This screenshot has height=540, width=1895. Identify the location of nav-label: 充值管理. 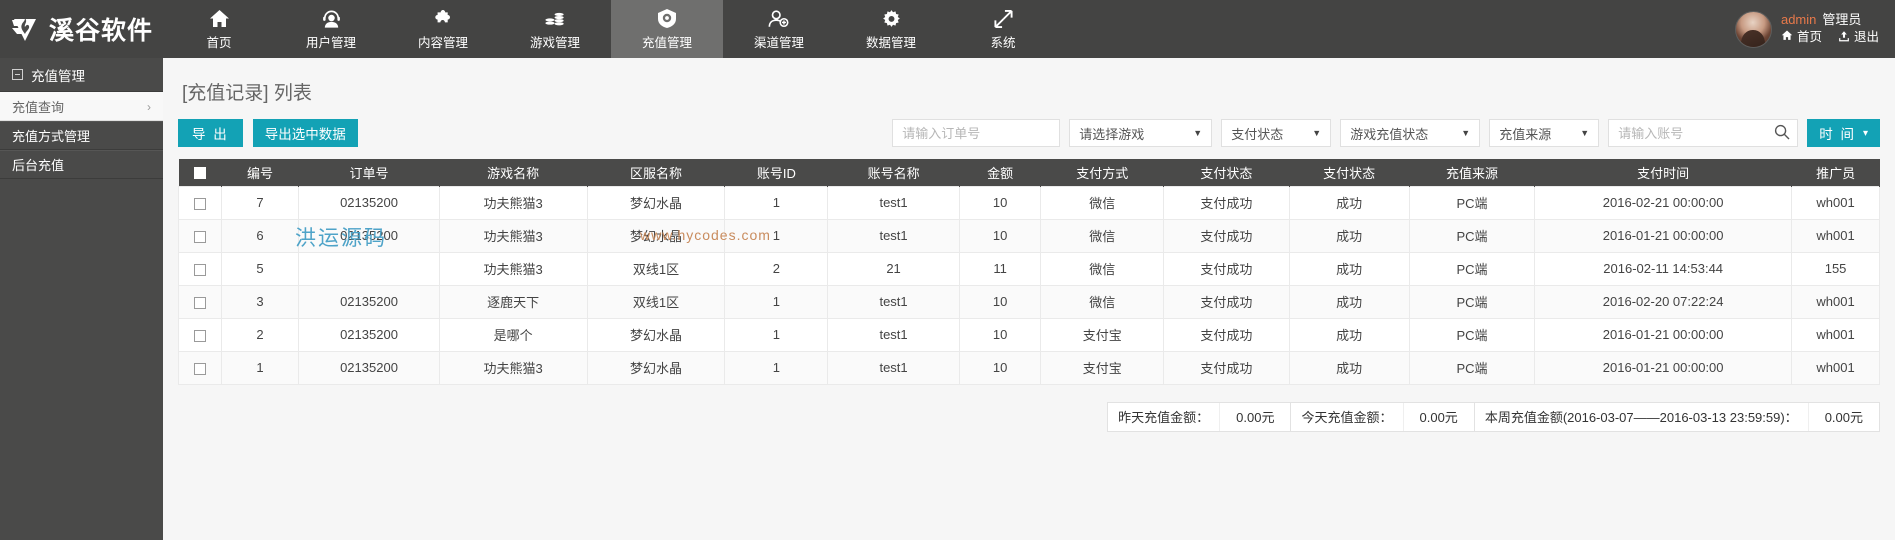
(666, 43).